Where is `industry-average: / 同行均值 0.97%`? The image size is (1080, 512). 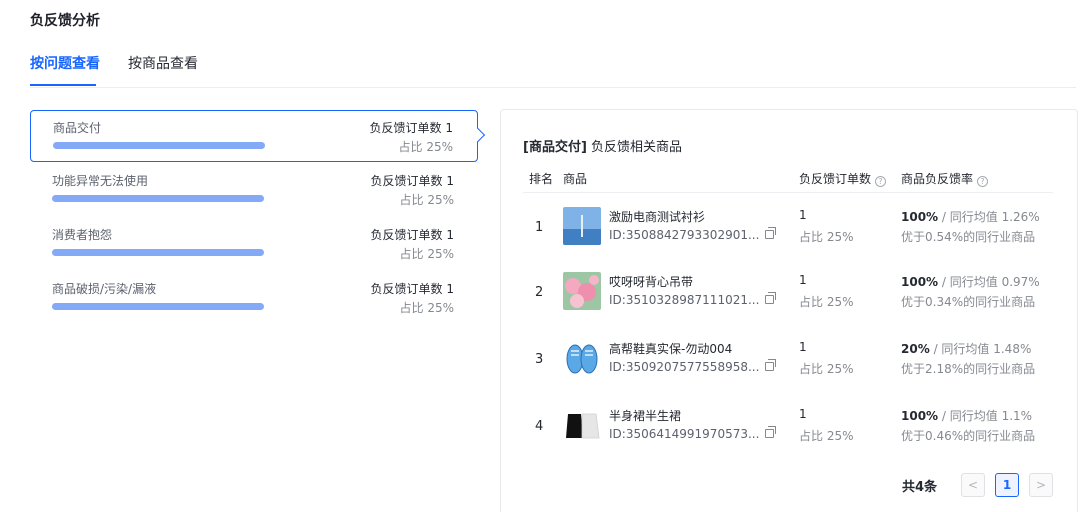 industry-average: / 同行均值 0.97% is located at coordinates (990, 282).